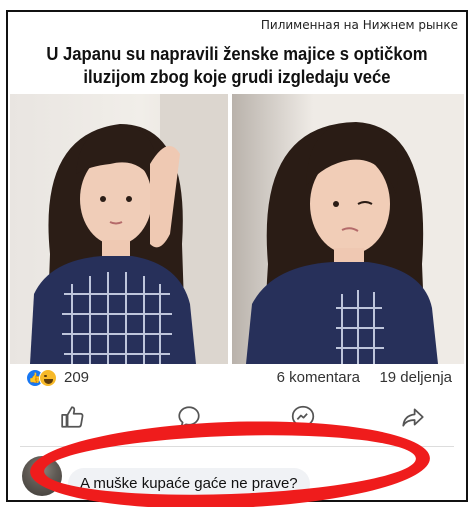 This screenshot has height=507, width=474. What do you see at coordinates (237, 417) in the screenshot?
I see `post-action-bar` at bounding box center [237, 417].